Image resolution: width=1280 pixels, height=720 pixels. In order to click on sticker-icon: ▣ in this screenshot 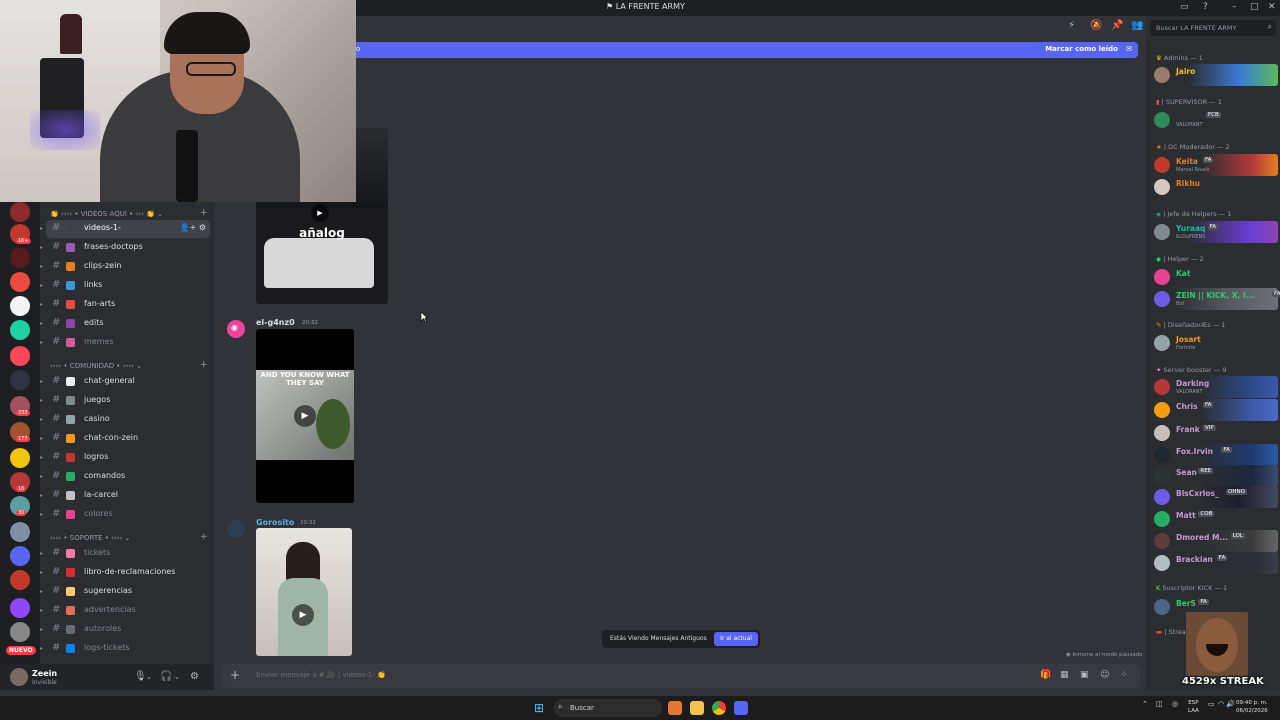, I will do `click(1084, 675)`.